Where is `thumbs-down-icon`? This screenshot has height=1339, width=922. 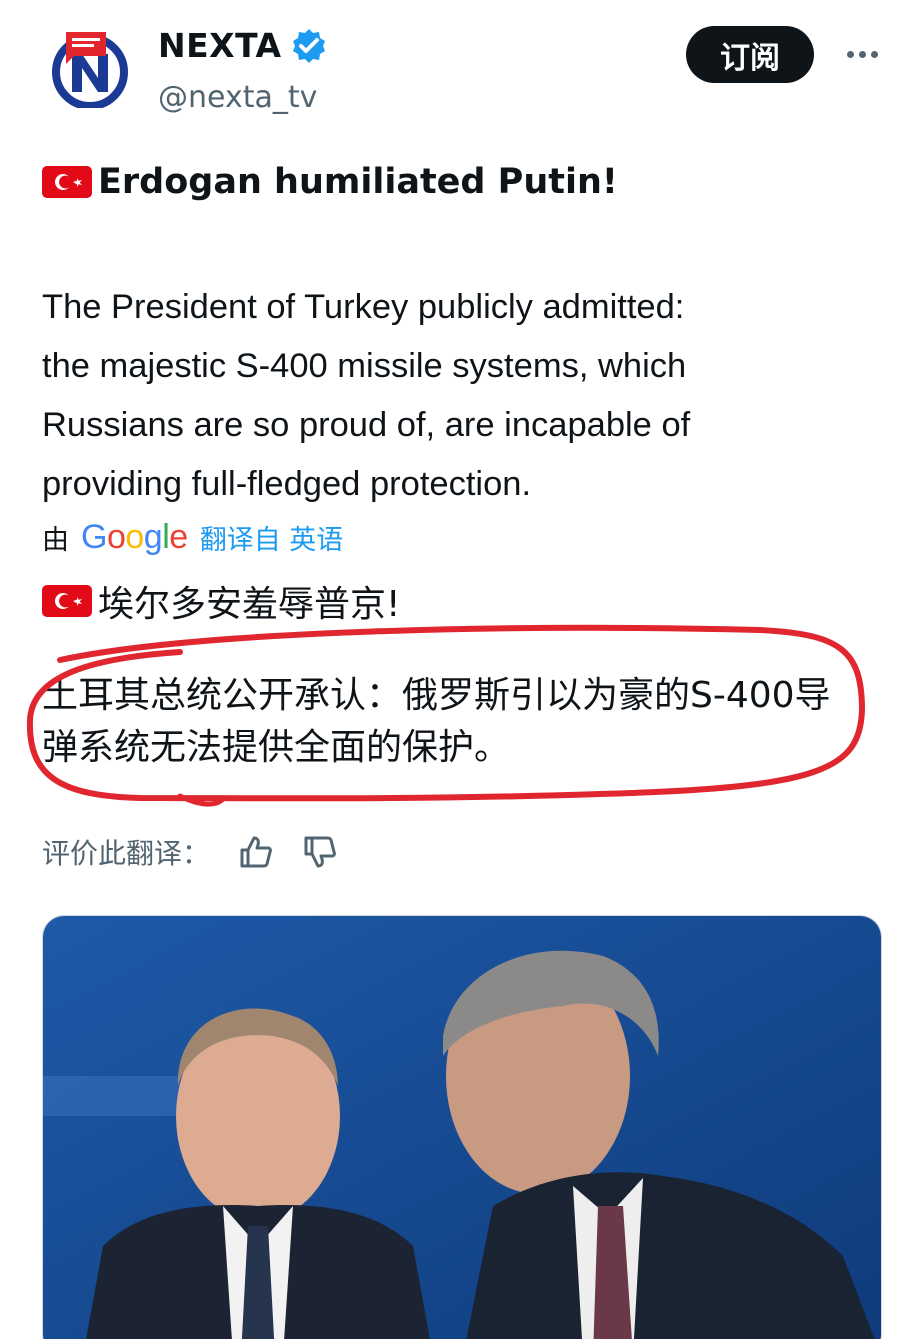 thumbs-down-icon is located at coordinates (320, 852).